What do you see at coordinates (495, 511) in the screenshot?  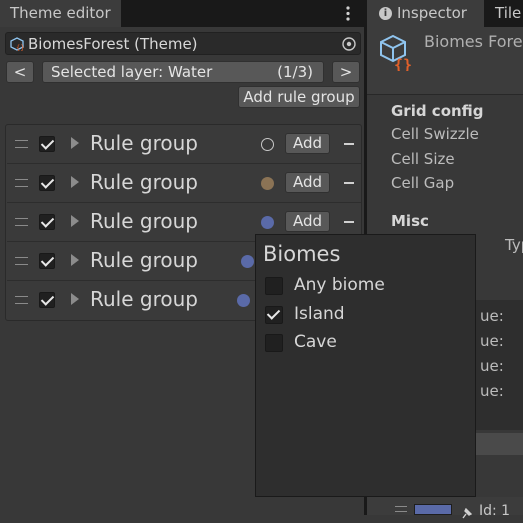 I see `tile-id-label: Id: 1` at bounding box center [495, 511].